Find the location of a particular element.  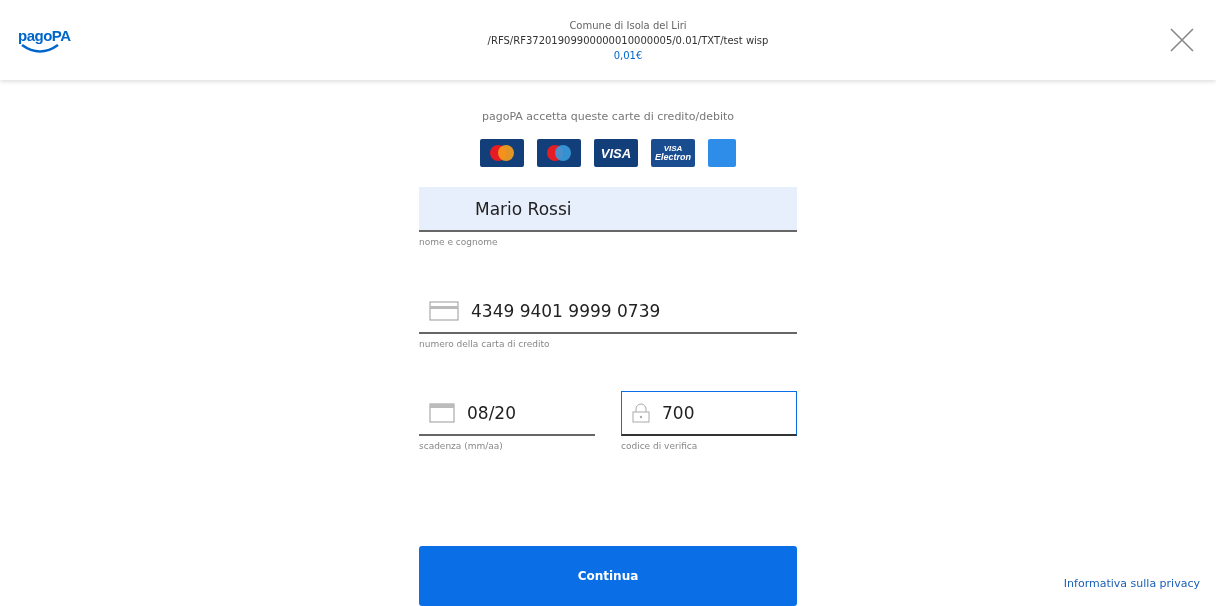

payee-name: Comune di Isola del Liri is located at coordinates (628, 25).